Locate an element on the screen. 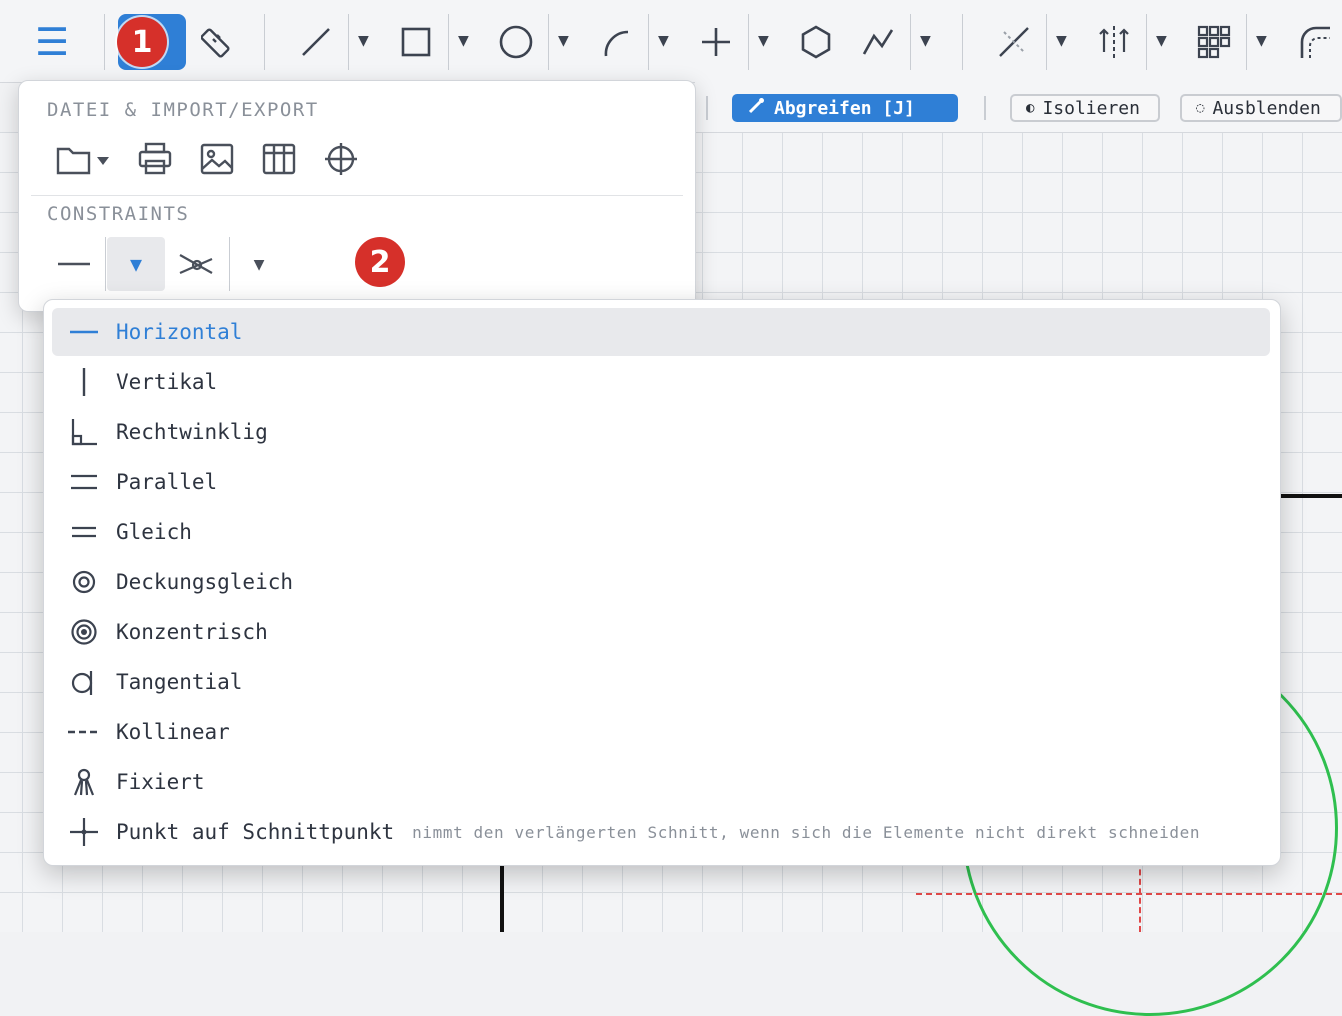 The width and height of the screenshot is (1342, 1016). menu-item-label: Tangential is located at coordinates (179, 682).